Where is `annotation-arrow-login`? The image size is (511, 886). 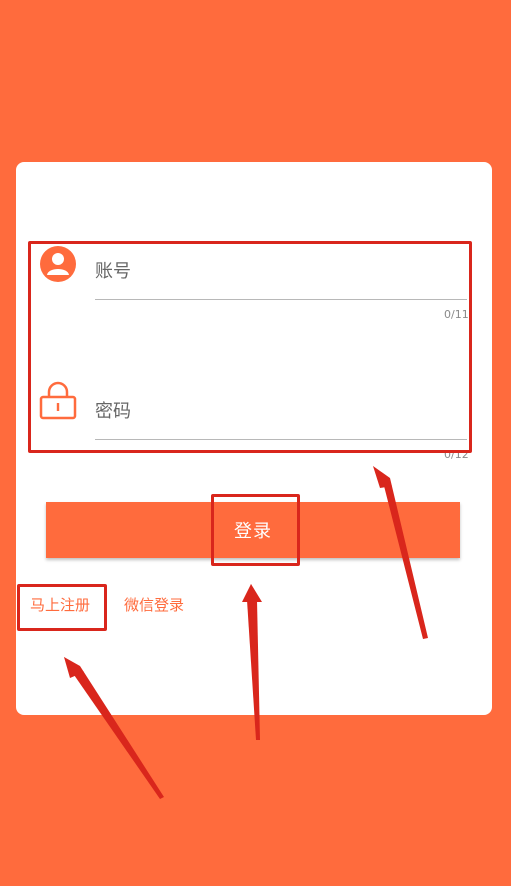
annotation-arrow-login is located at coordinates (253, 662).